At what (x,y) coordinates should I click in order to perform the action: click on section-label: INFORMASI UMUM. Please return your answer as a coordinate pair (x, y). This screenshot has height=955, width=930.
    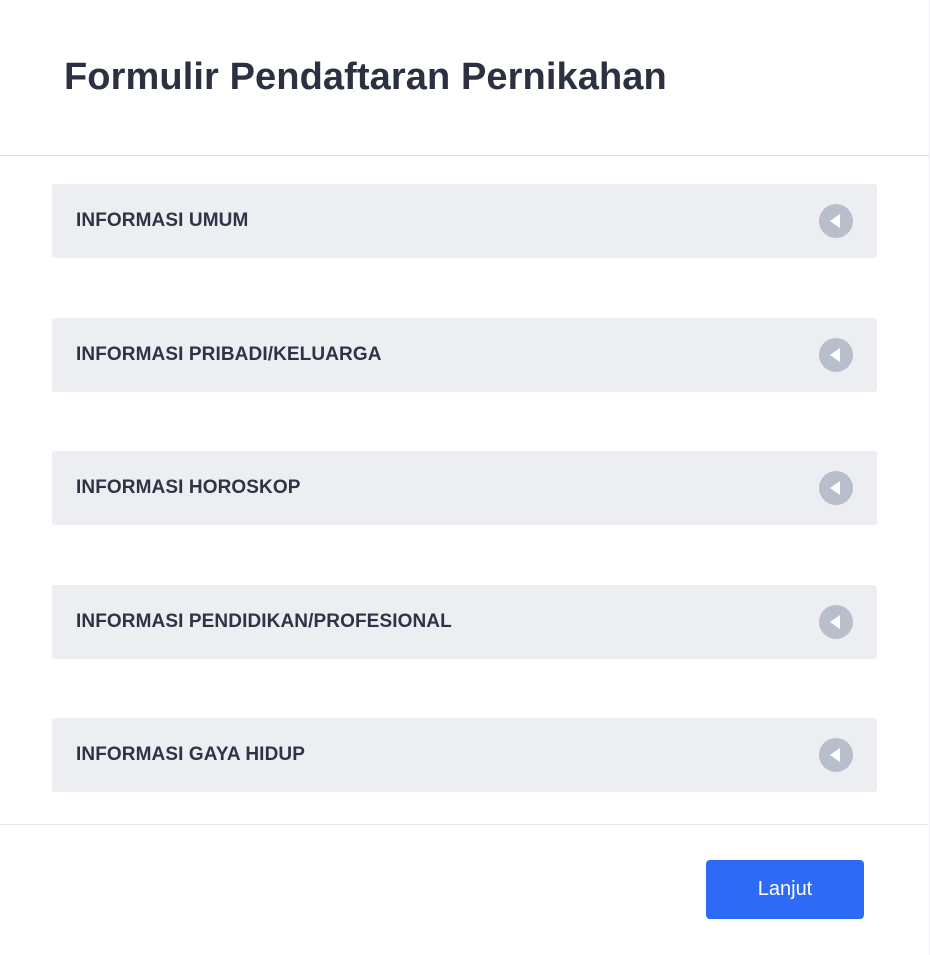
    Looking at the image, I should click on (162, 220).